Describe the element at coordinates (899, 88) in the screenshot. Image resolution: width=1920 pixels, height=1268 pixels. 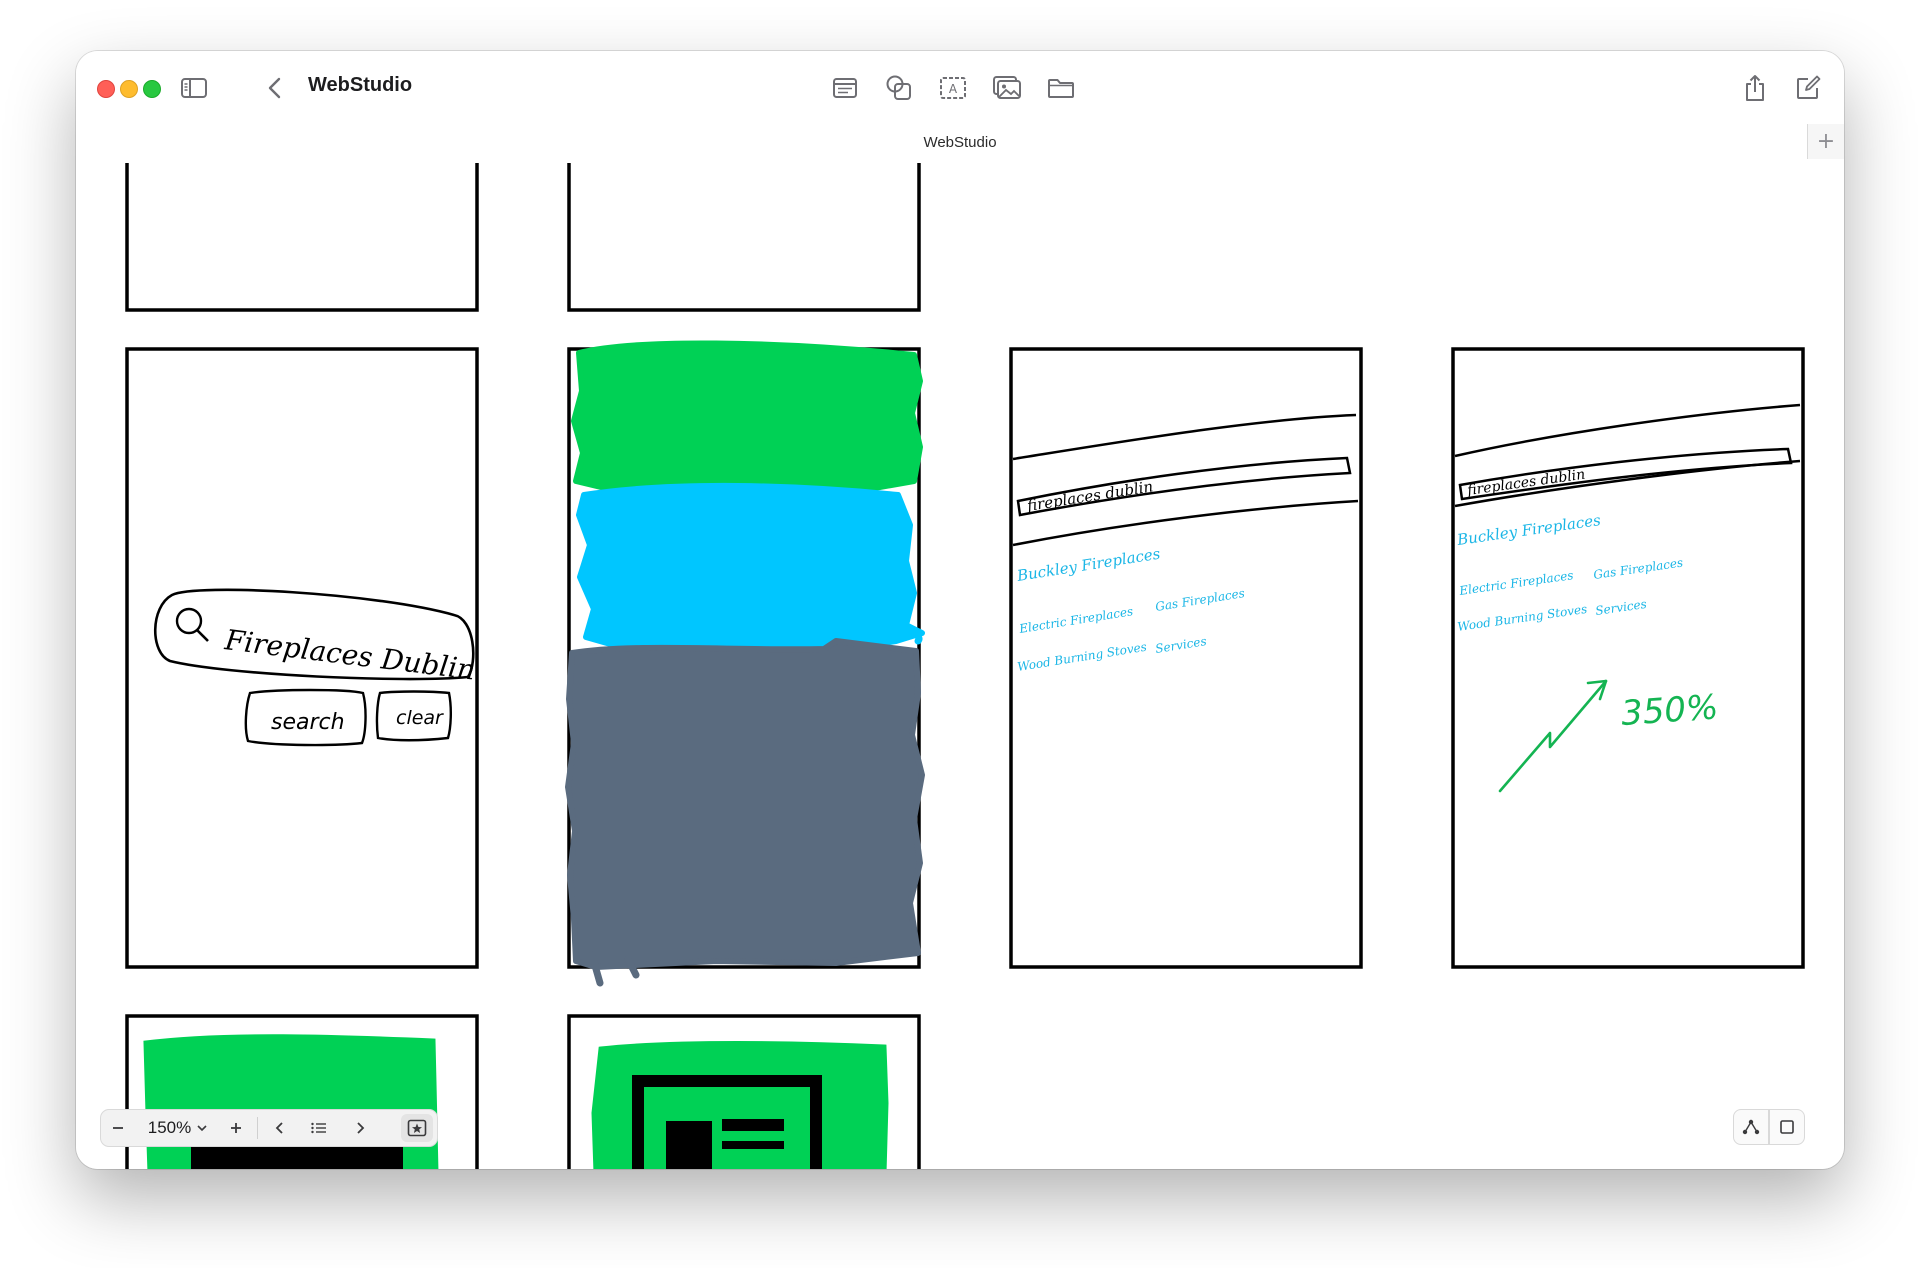
I see `shapes-icon` at that location.